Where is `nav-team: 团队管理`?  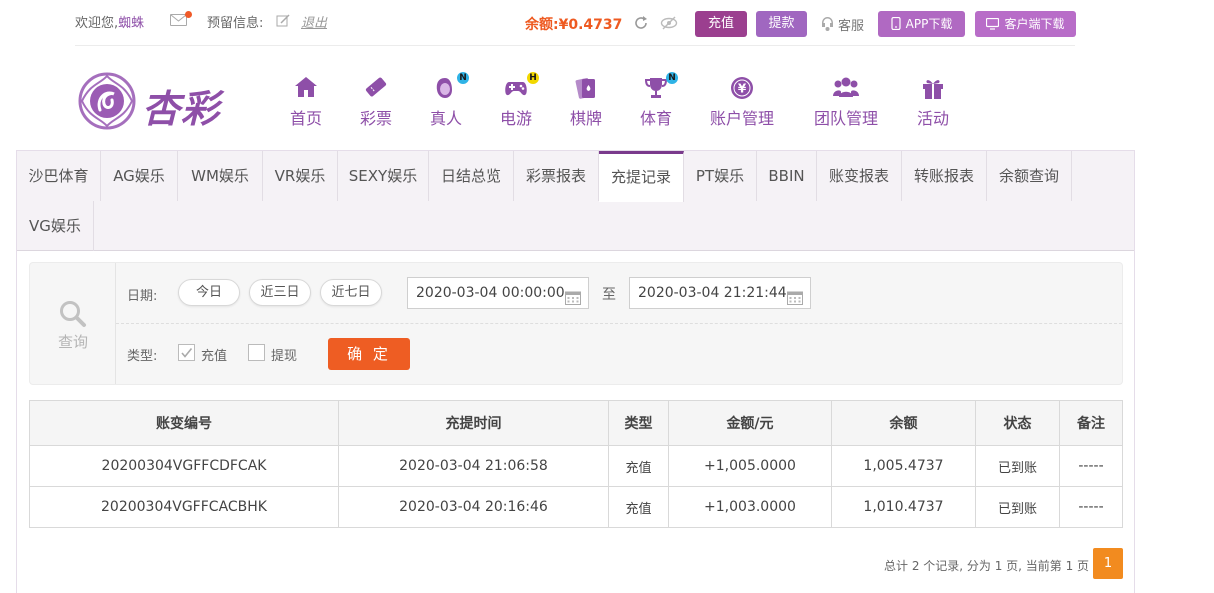
nav-team: 团队管理 is located at coordinates (846, 102).